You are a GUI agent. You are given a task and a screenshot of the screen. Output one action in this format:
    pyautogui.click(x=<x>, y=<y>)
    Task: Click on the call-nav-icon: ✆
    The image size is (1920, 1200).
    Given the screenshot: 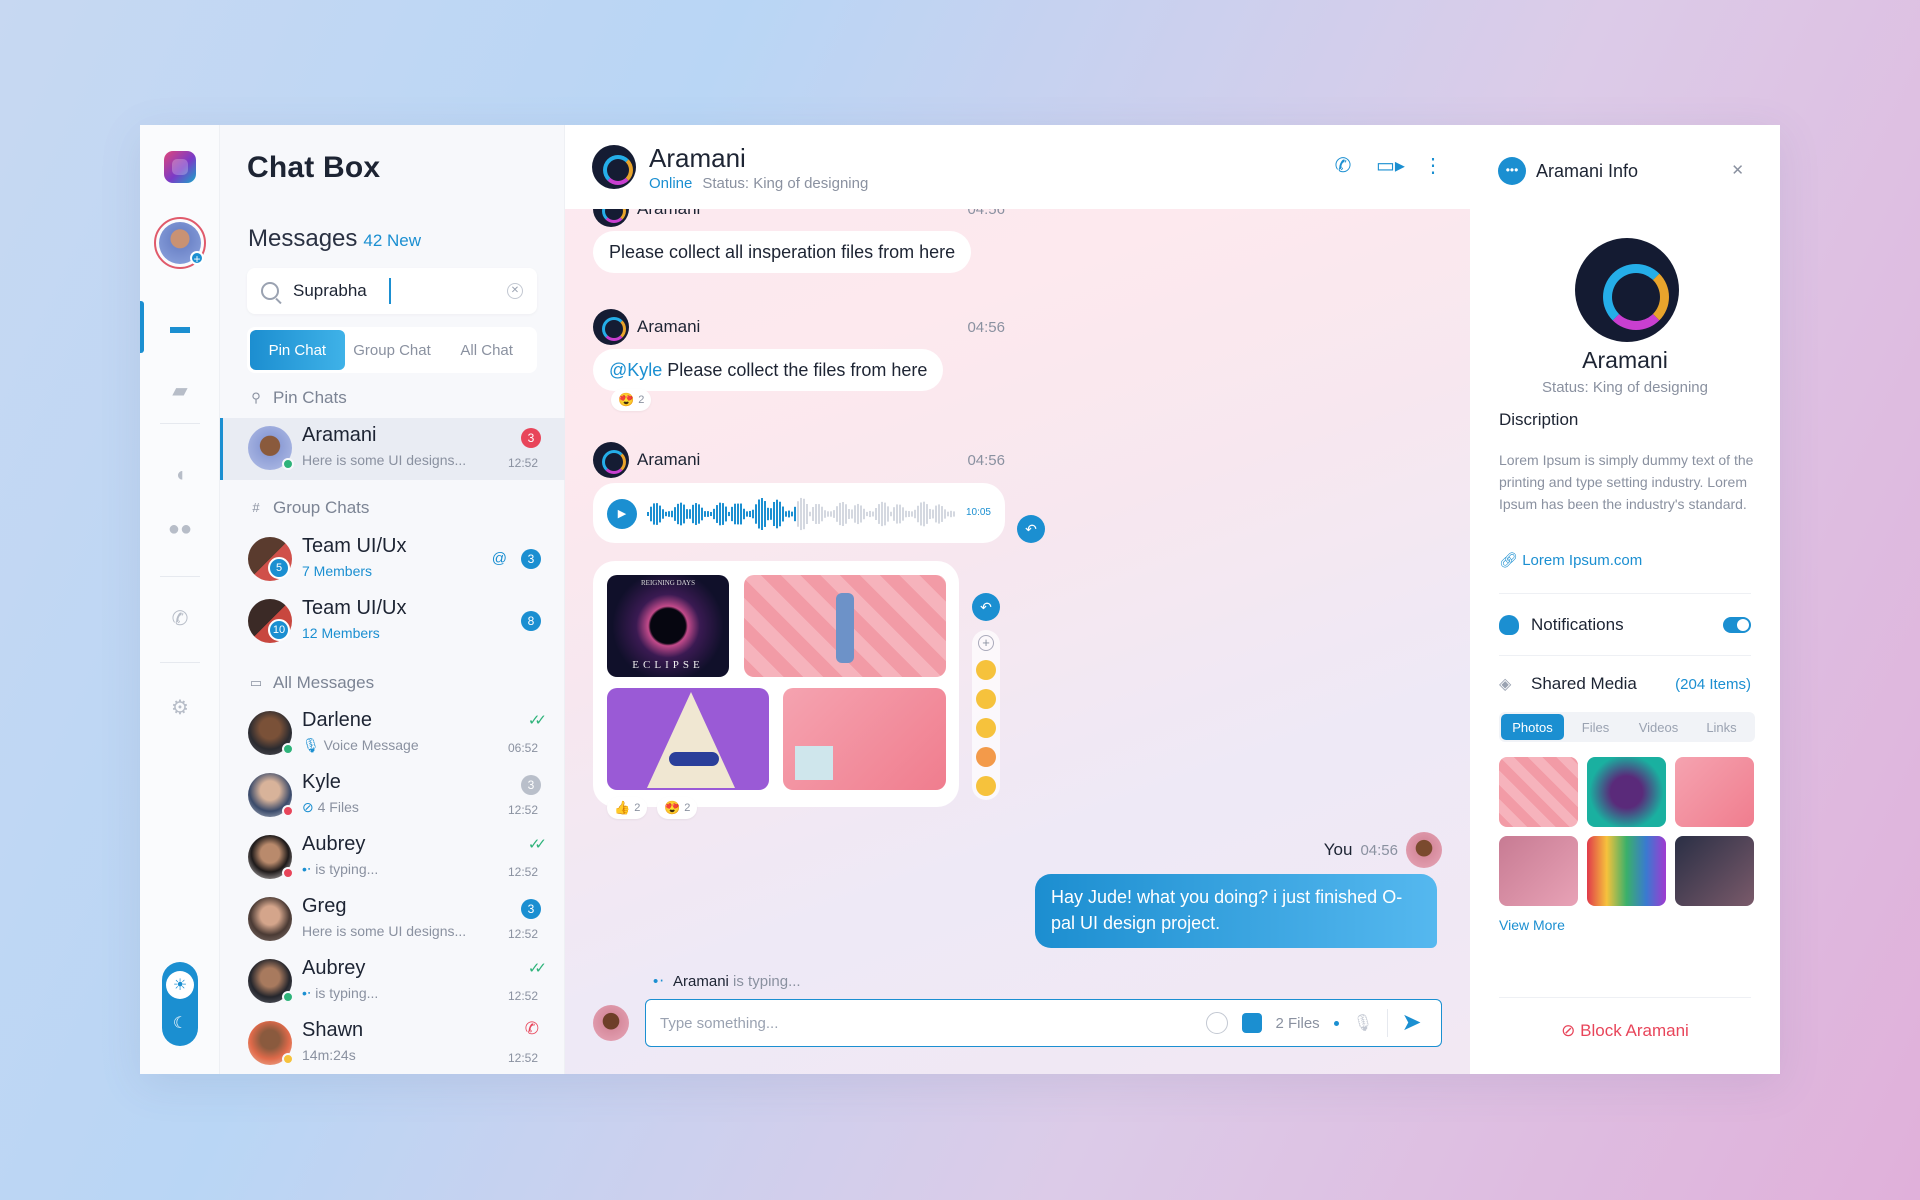 What is the action you would take?
    pyautogui.click(x=180, y=618)
    